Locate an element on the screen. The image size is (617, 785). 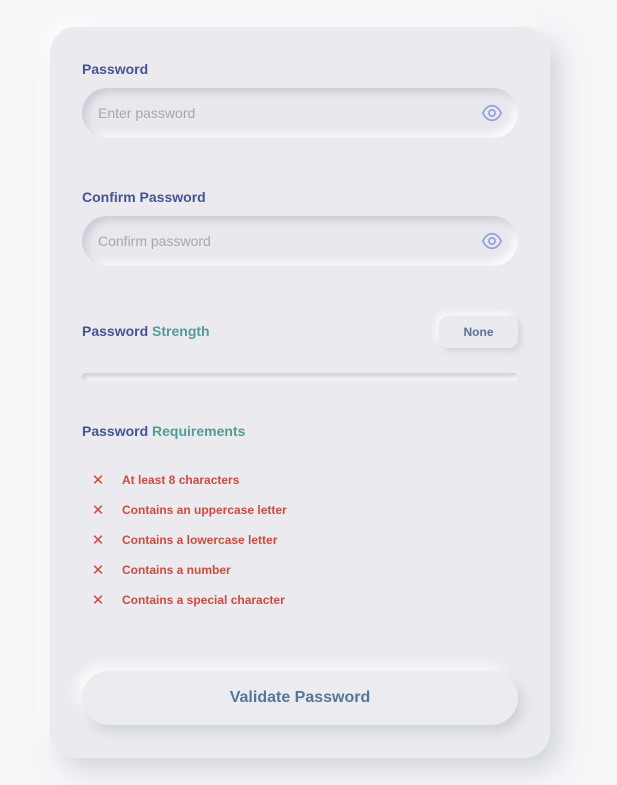
requirement-item: ✕ At least 8 characters is located at coordinates (188, 480).